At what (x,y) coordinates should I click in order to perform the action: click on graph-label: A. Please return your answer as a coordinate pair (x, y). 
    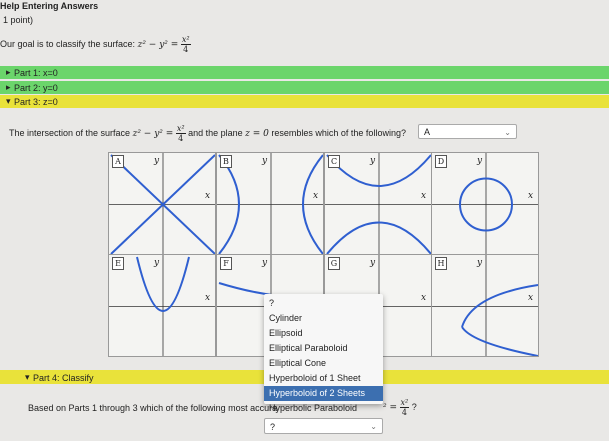
    Looking at the image, I should click on (118, 161).